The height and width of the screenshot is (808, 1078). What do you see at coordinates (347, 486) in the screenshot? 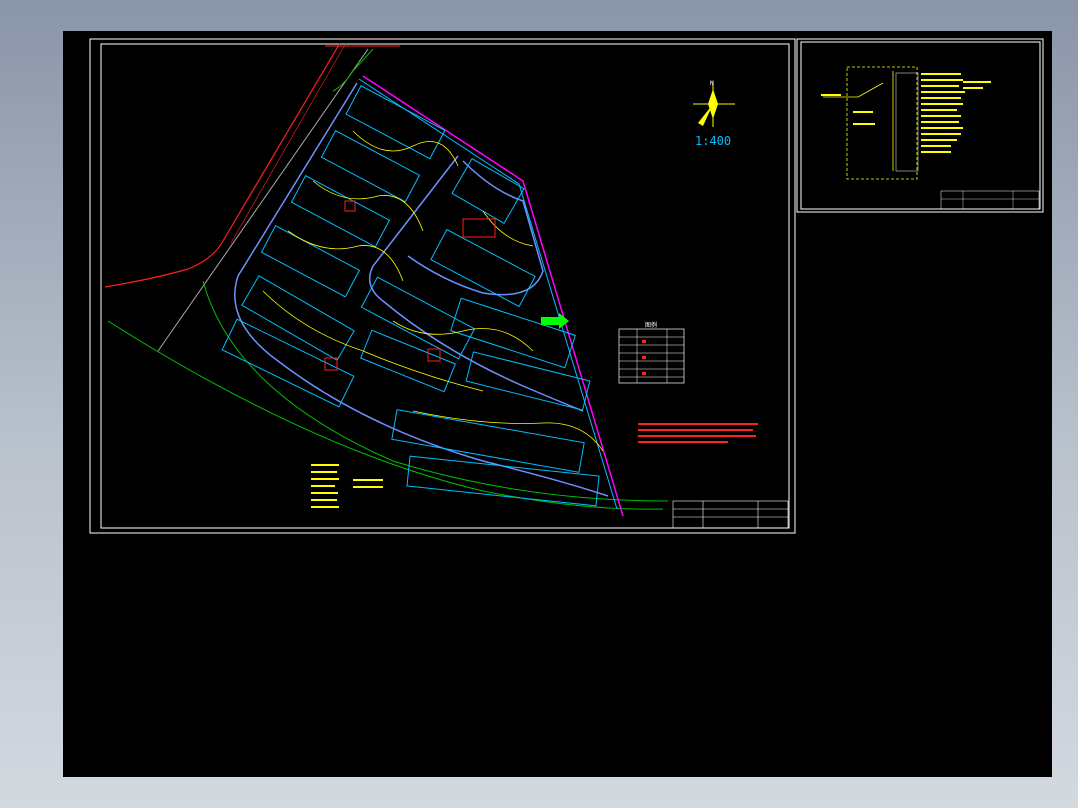
I see `yellow-notes` at bounding box center [347, 486].